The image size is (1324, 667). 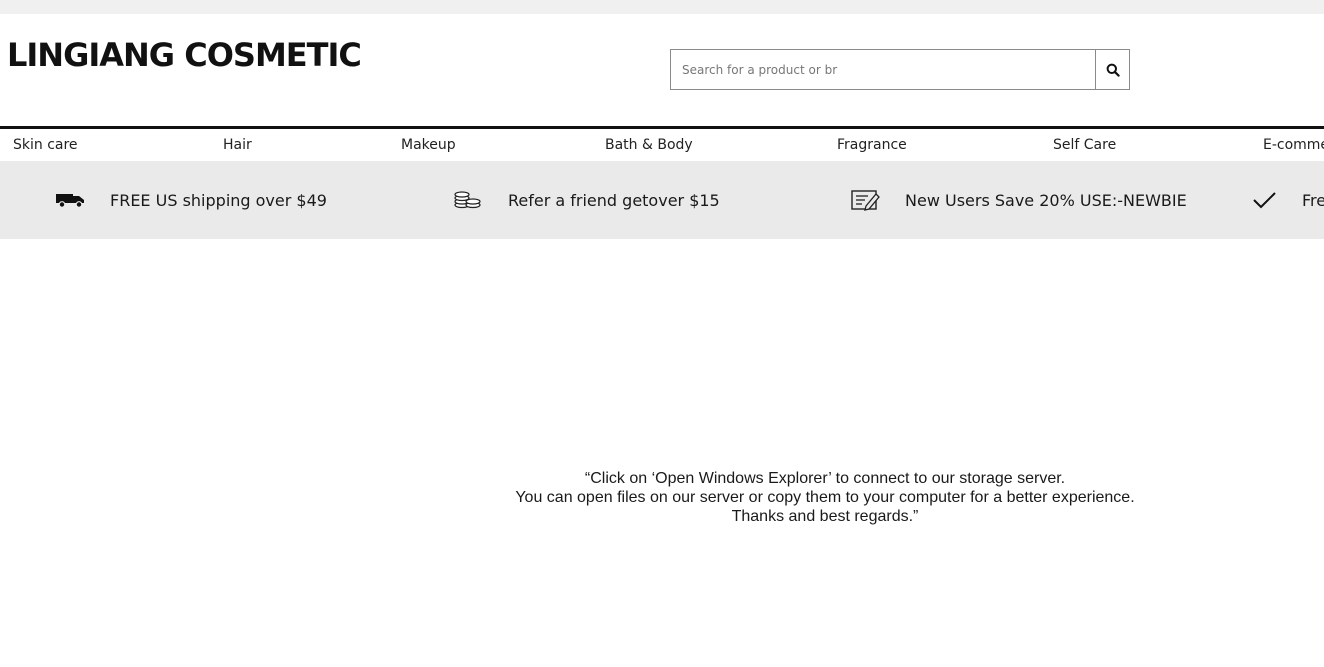 I want to click on nav-item-makeup: Makeup, so click(x=428, y=145).